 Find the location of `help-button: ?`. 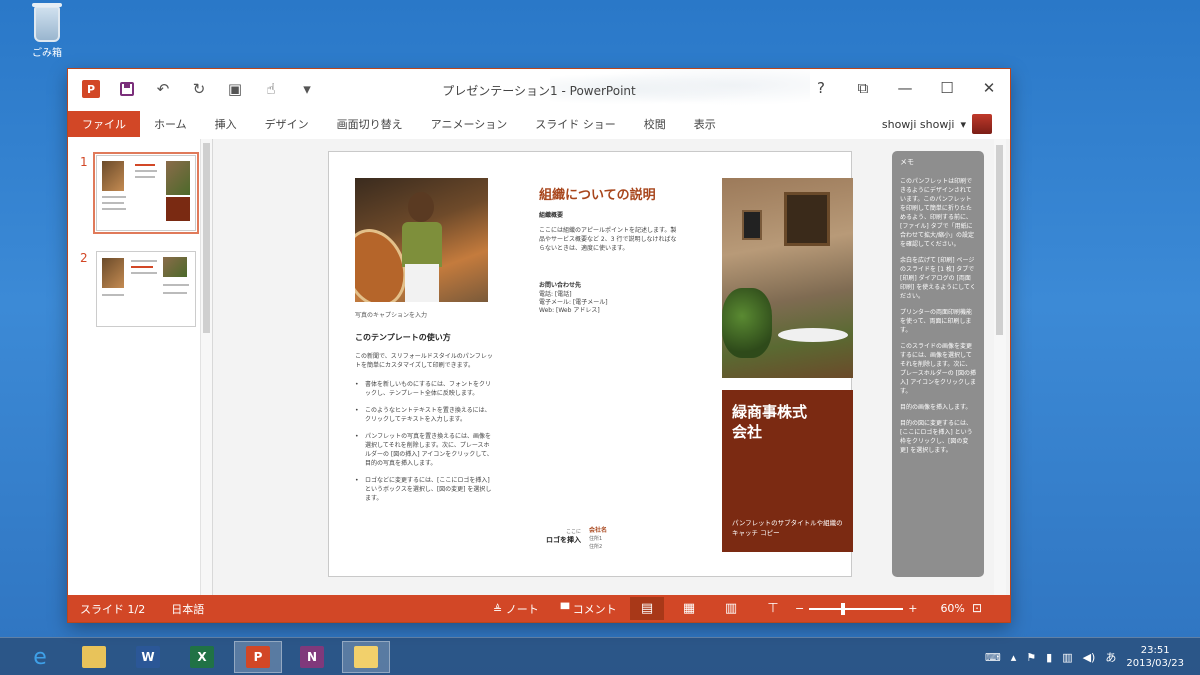

help-button: ? is located at coordinates (821, 88).